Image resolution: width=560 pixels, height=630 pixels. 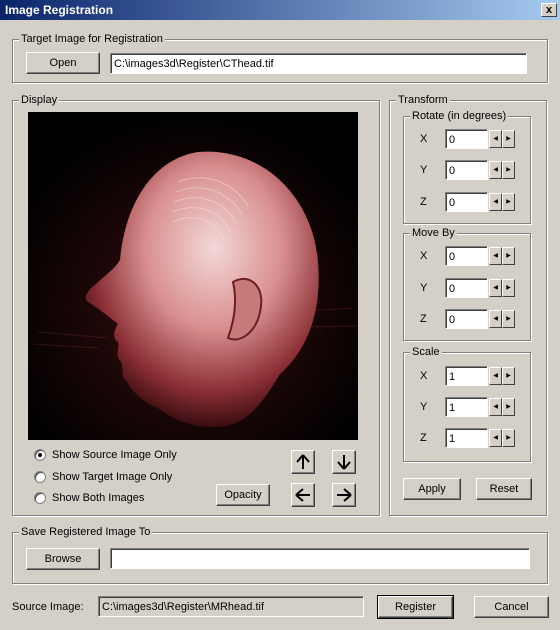 I want to click on move-y-field: 0, so click(x=466, y=288).